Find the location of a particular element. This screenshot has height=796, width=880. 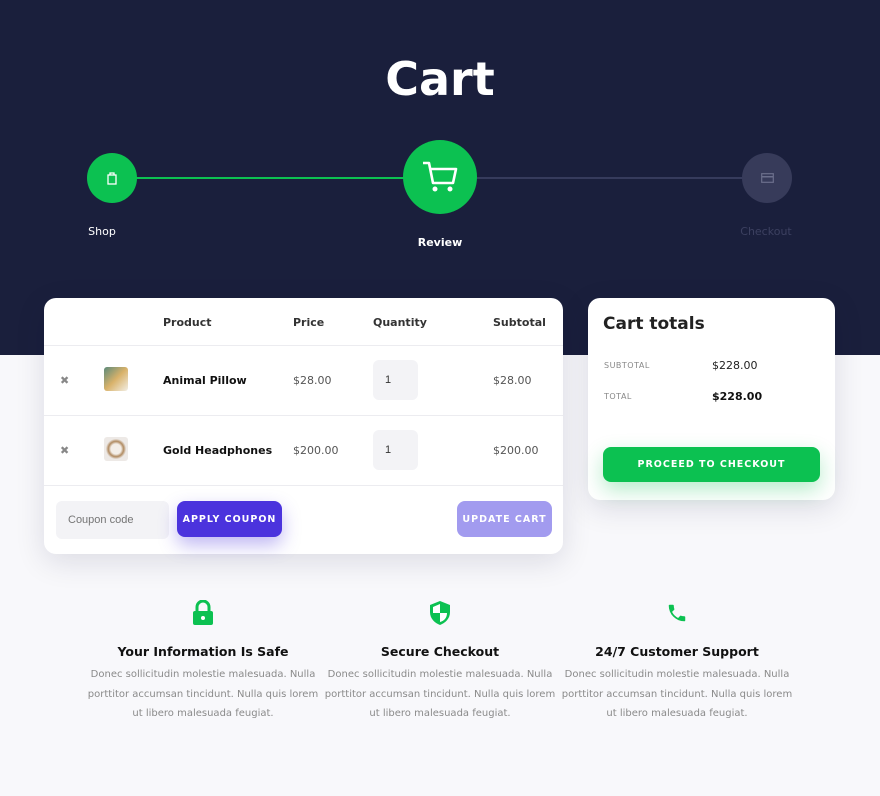

step-label-review: Review is located at coordinates (440, 242).